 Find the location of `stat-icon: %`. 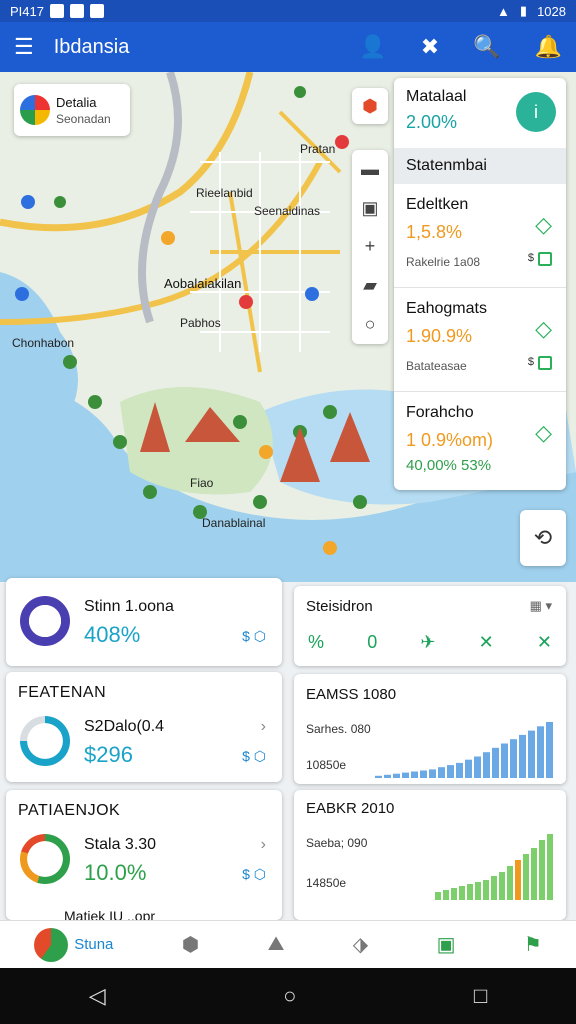

stat-icon: % is located at coordinates (316, 642).